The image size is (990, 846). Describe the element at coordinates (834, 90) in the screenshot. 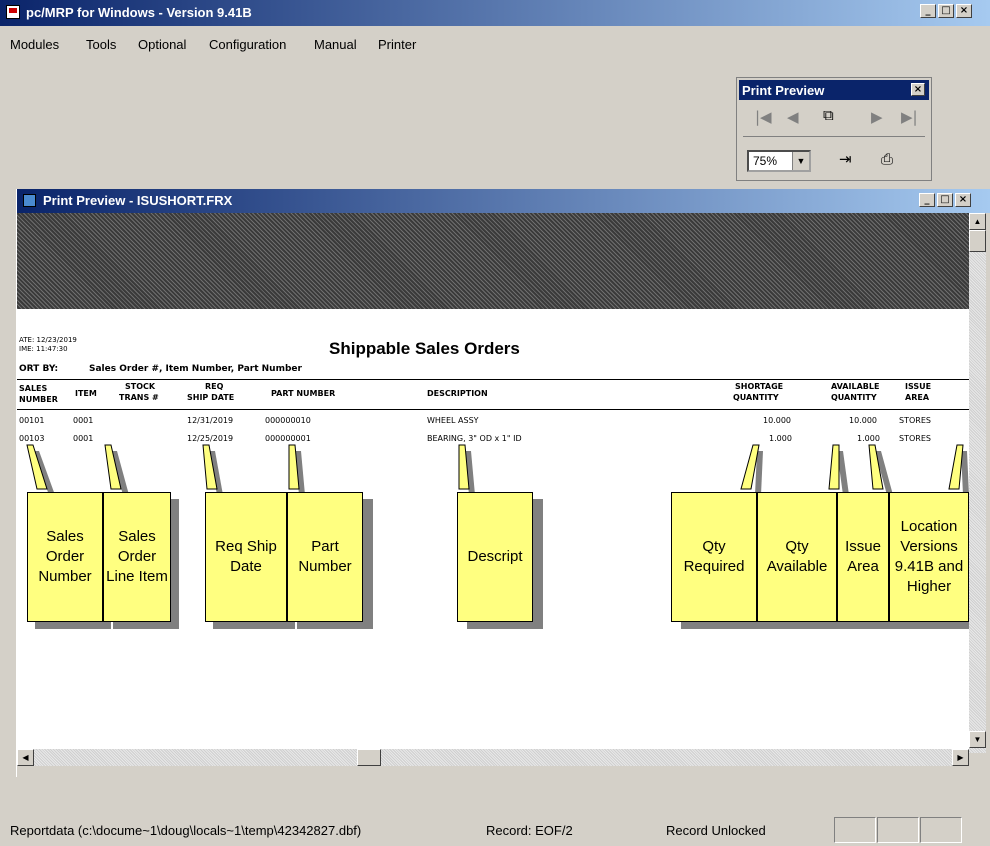

I see `toolbar-title-bar: Print Preview ×` at that location.